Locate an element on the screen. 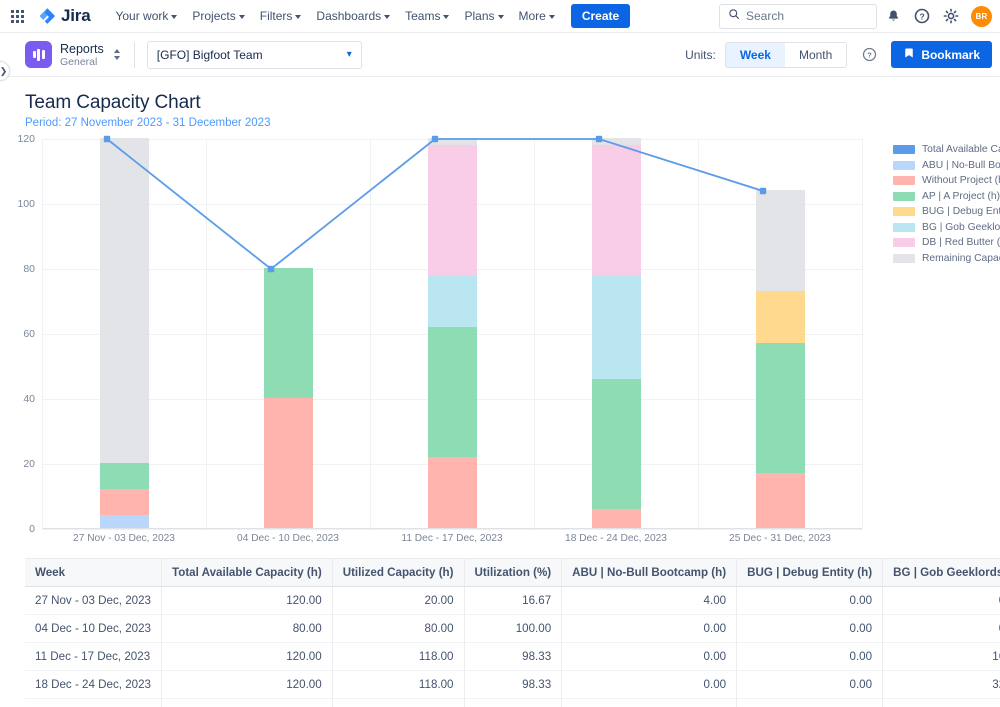 This screenshot has height=707, width=1000. table-cell: 120.00 is located at coordinates (247, 684).